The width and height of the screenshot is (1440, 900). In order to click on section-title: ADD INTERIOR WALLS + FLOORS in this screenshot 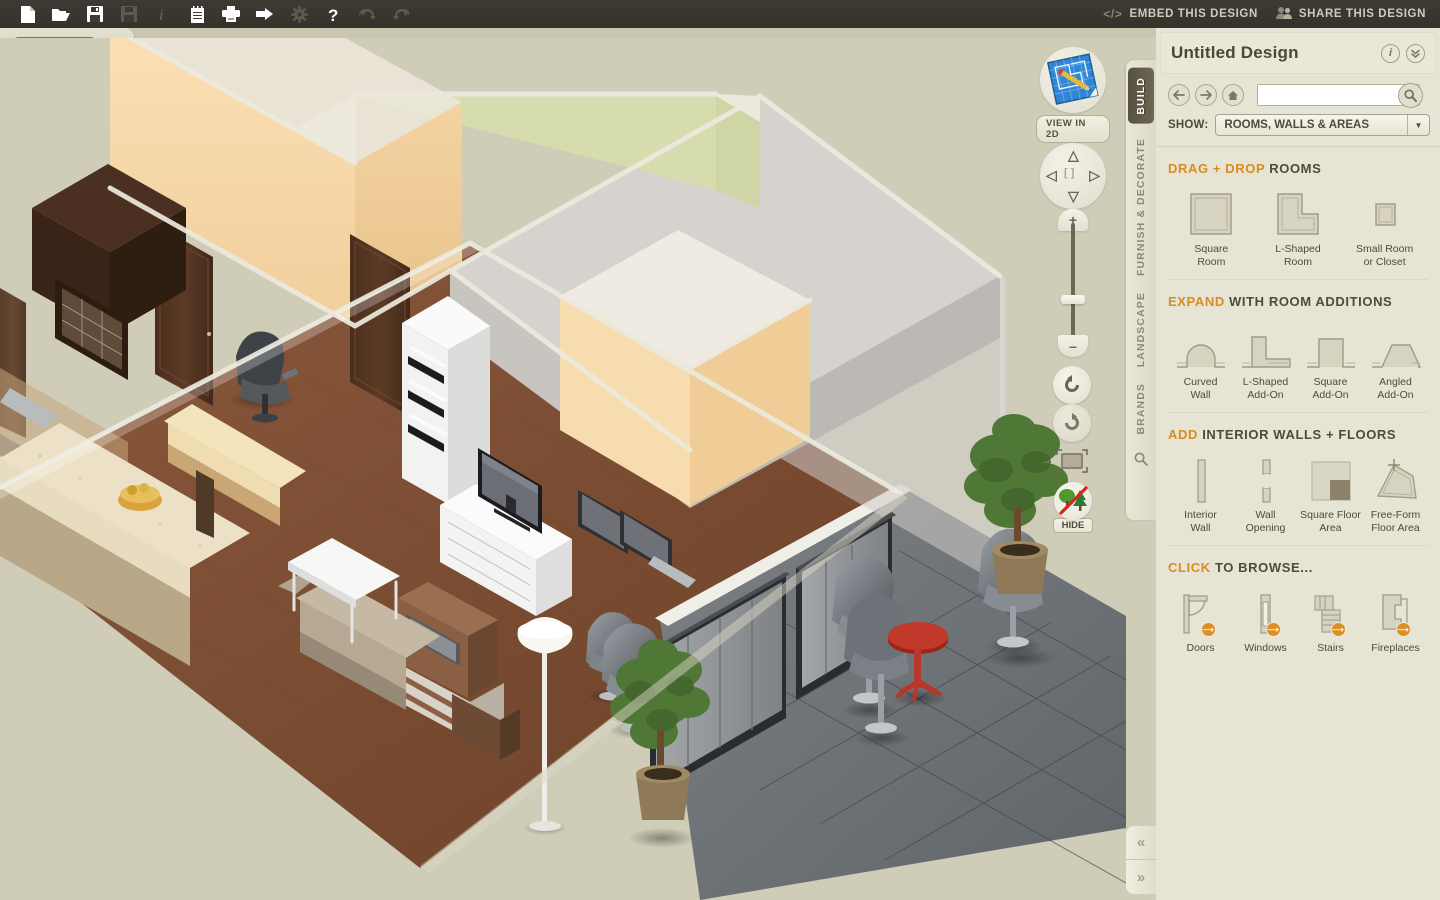, I will do `click(1298, 434)`.